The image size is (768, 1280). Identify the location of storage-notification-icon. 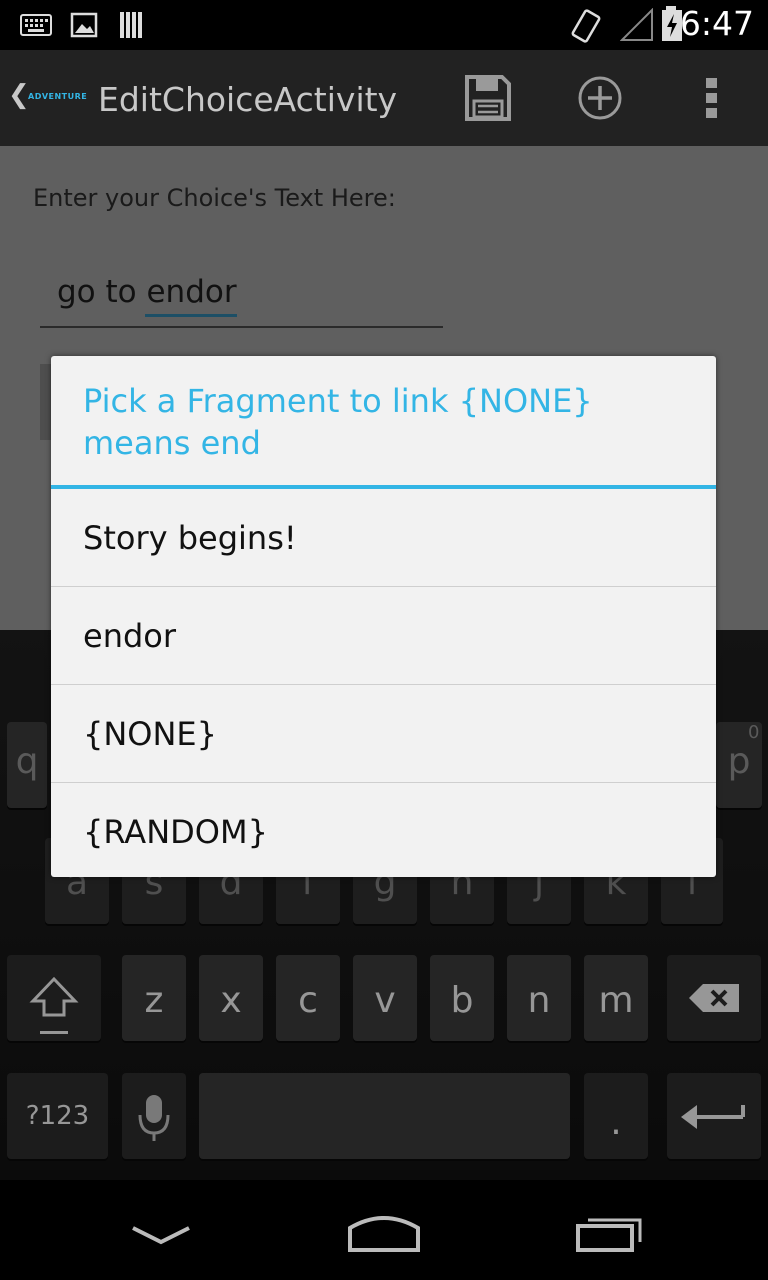
(131, 25).